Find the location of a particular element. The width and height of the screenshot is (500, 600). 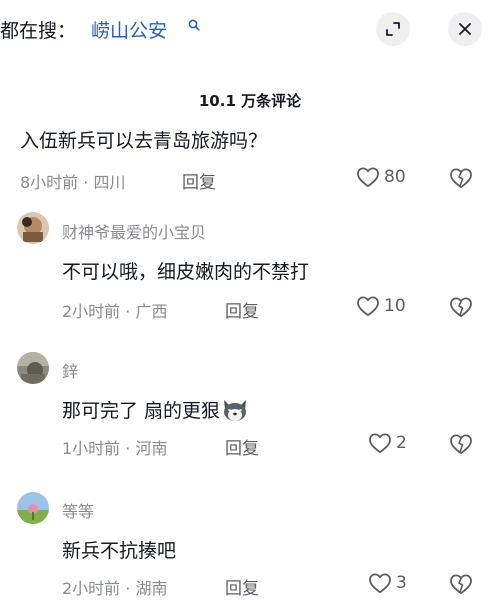

comment-meta: 8小时前 · 四川 is located at coordinates (73, 182).